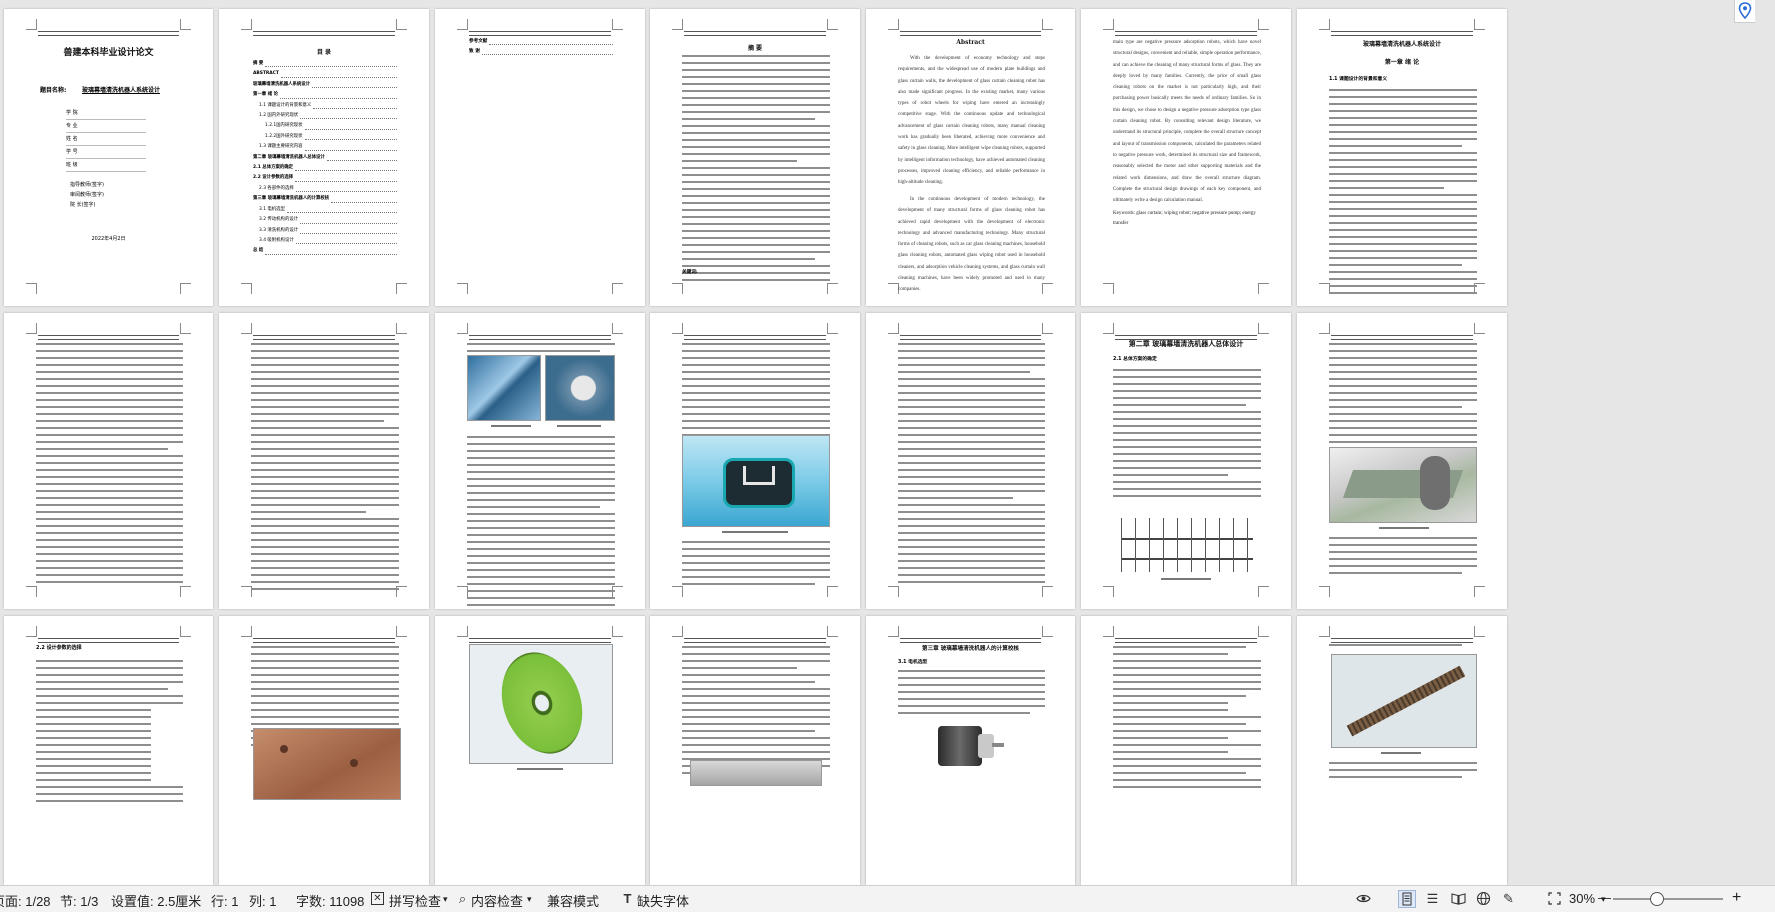  Describe the element at coordinates (326, 85) in the screenshot. I see `toc-entry: 玻璃幕墙清洗机器人系统设计` at that location.